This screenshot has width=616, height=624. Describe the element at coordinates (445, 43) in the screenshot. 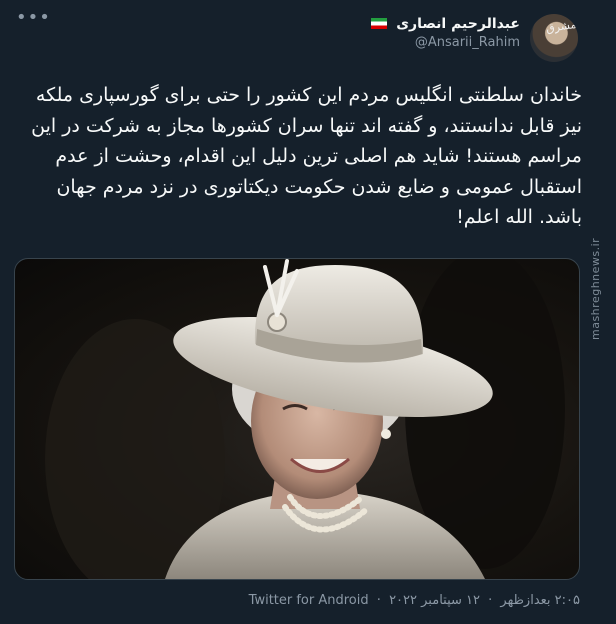

I see `user-handle: @Ansarii_Rahim` at that location.